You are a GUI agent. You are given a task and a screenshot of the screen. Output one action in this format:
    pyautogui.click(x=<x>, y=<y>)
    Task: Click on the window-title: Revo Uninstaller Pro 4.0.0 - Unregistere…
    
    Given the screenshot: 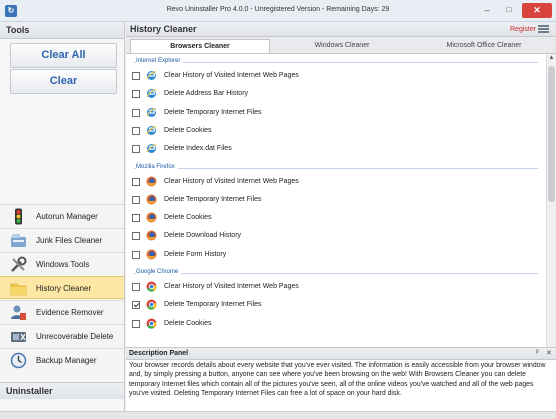 What is the action you would take?
    pyautogui.click(x=278, y=9)
    